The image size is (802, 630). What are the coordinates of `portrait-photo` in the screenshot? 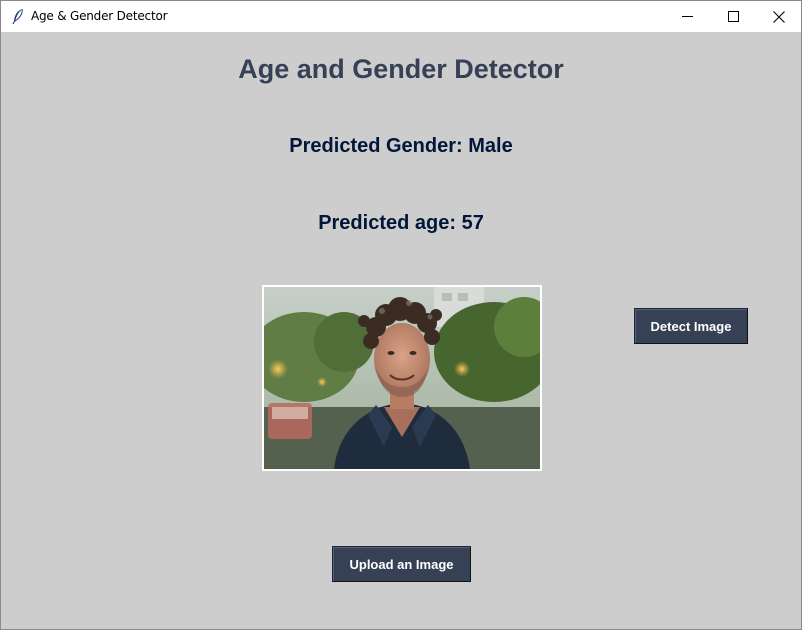 It's located at (402, 378).